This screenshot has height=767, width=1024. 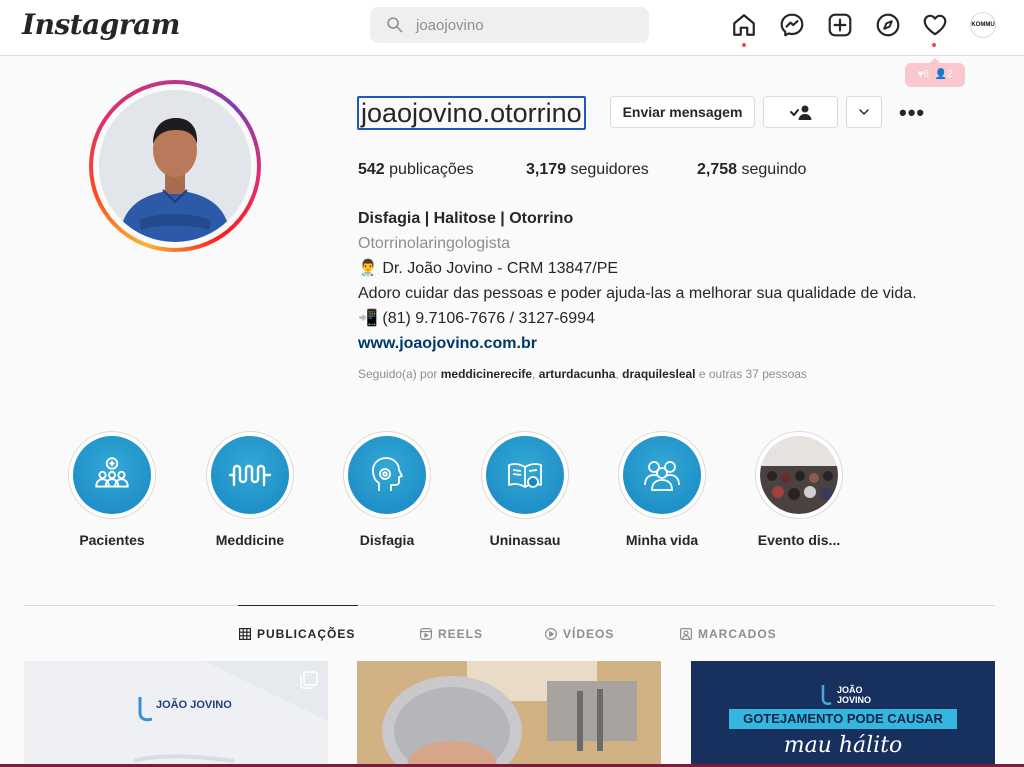 I want to click on following-count: 2,758, so click(x=717, y=169).